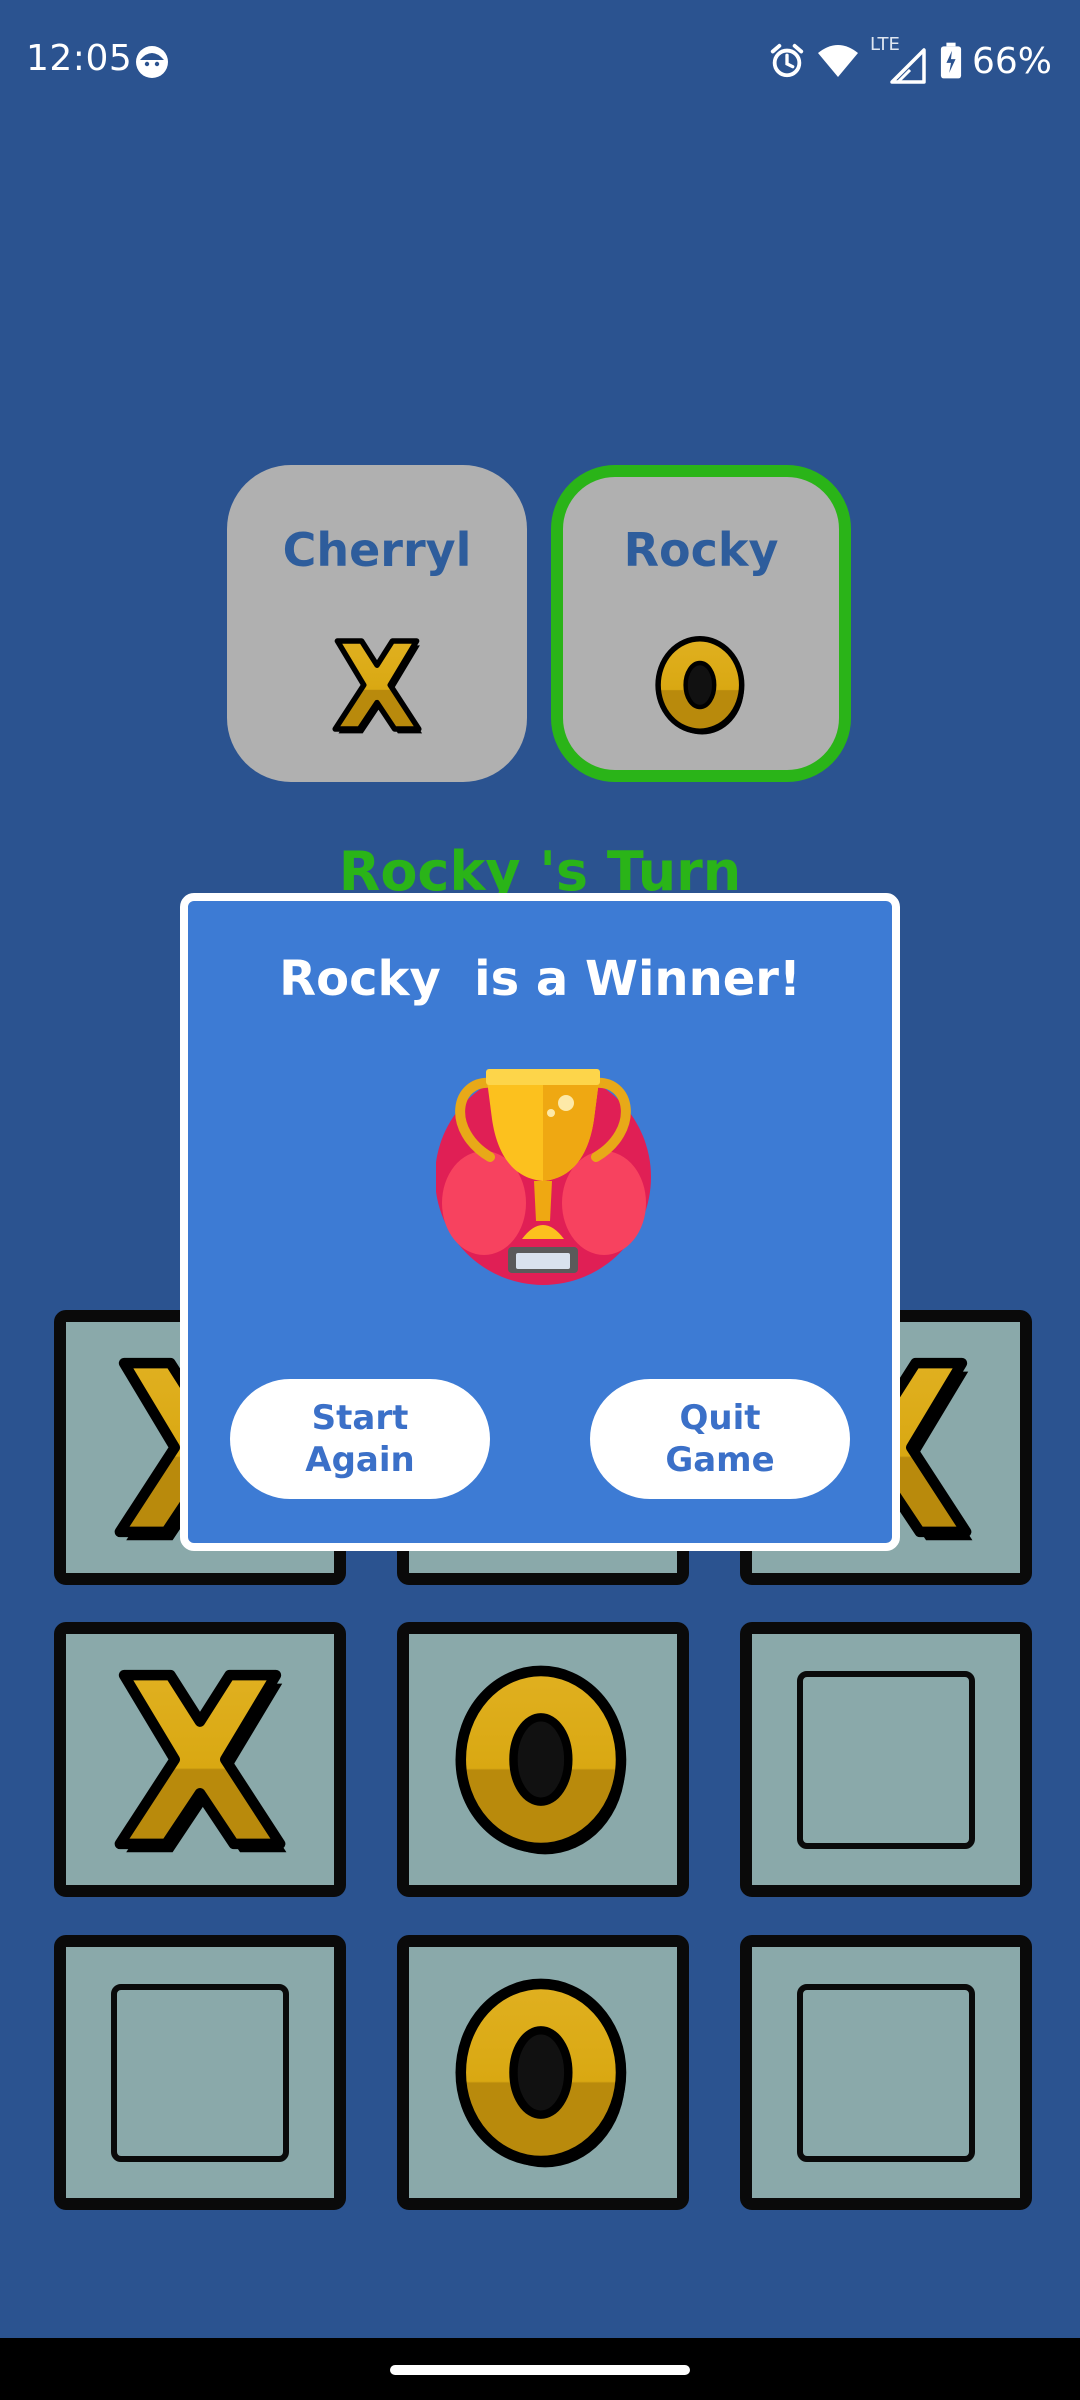 The width and height of the screenshot is (1080, 2400). What do you see at coordinates (787, 61) in the screenshot?
I see `alarm-icon` at bounding box center [787, 61].